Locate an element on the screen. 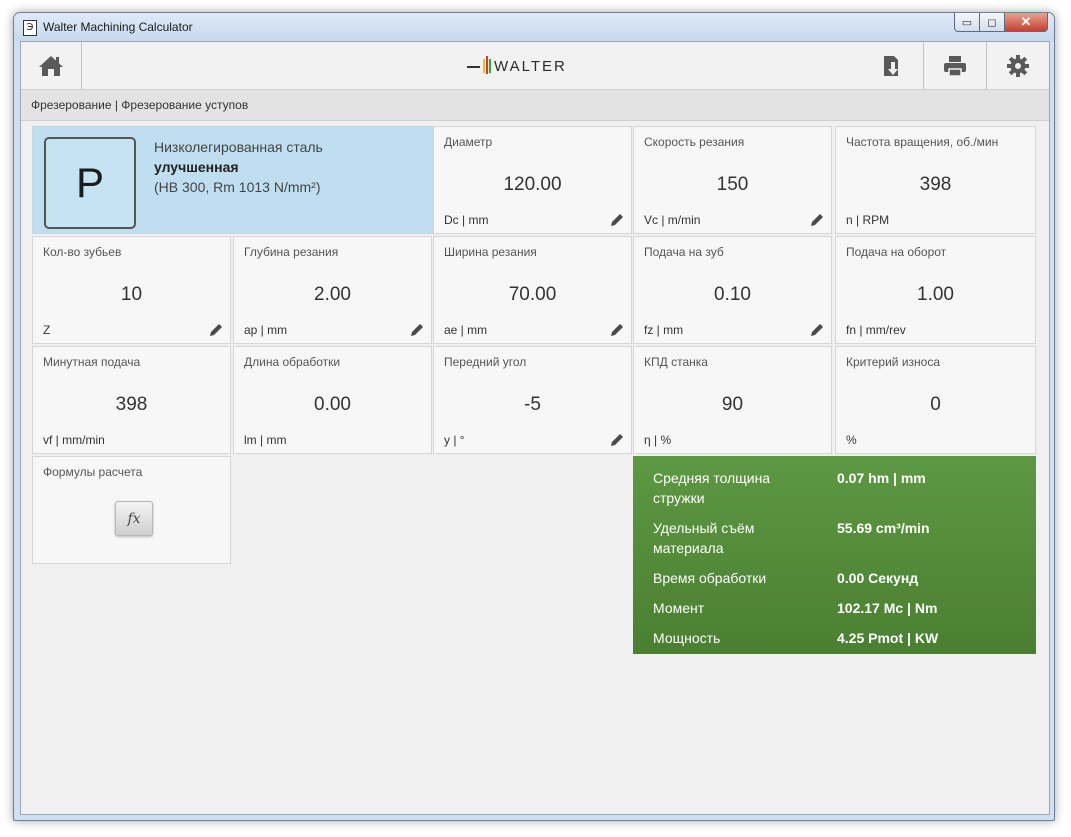  import-button is located at coordinates (892, 65).